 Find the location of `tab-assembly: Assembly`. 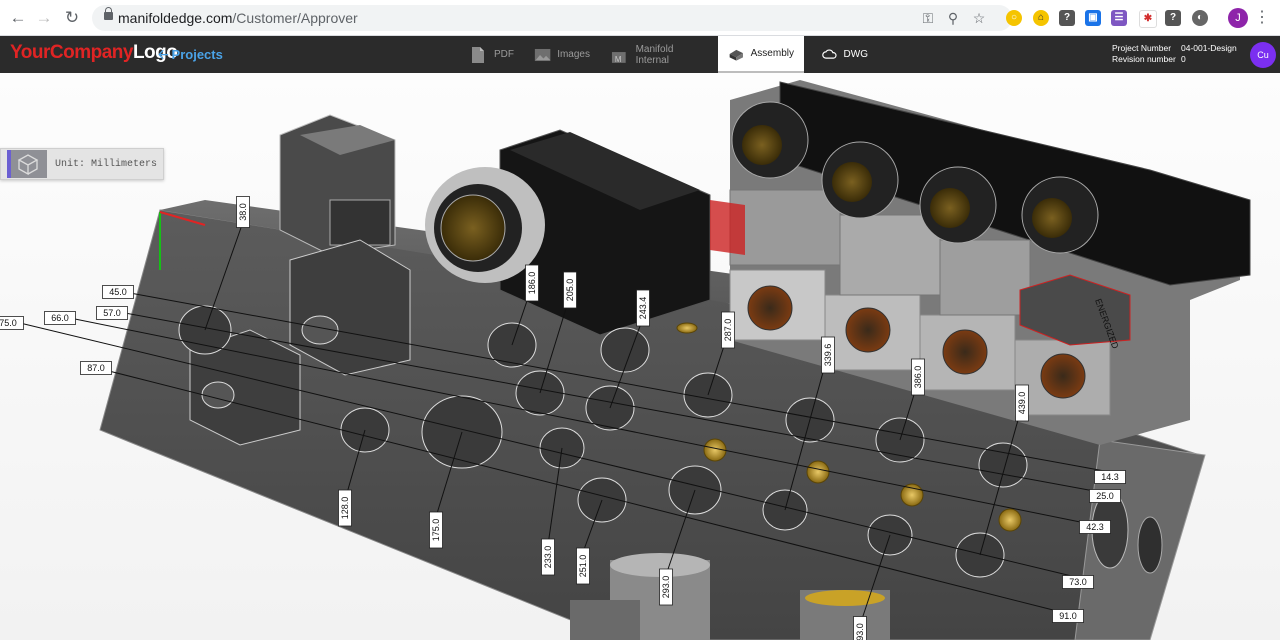

tab-assembly: Assembly is located at coordinates (761, 54).